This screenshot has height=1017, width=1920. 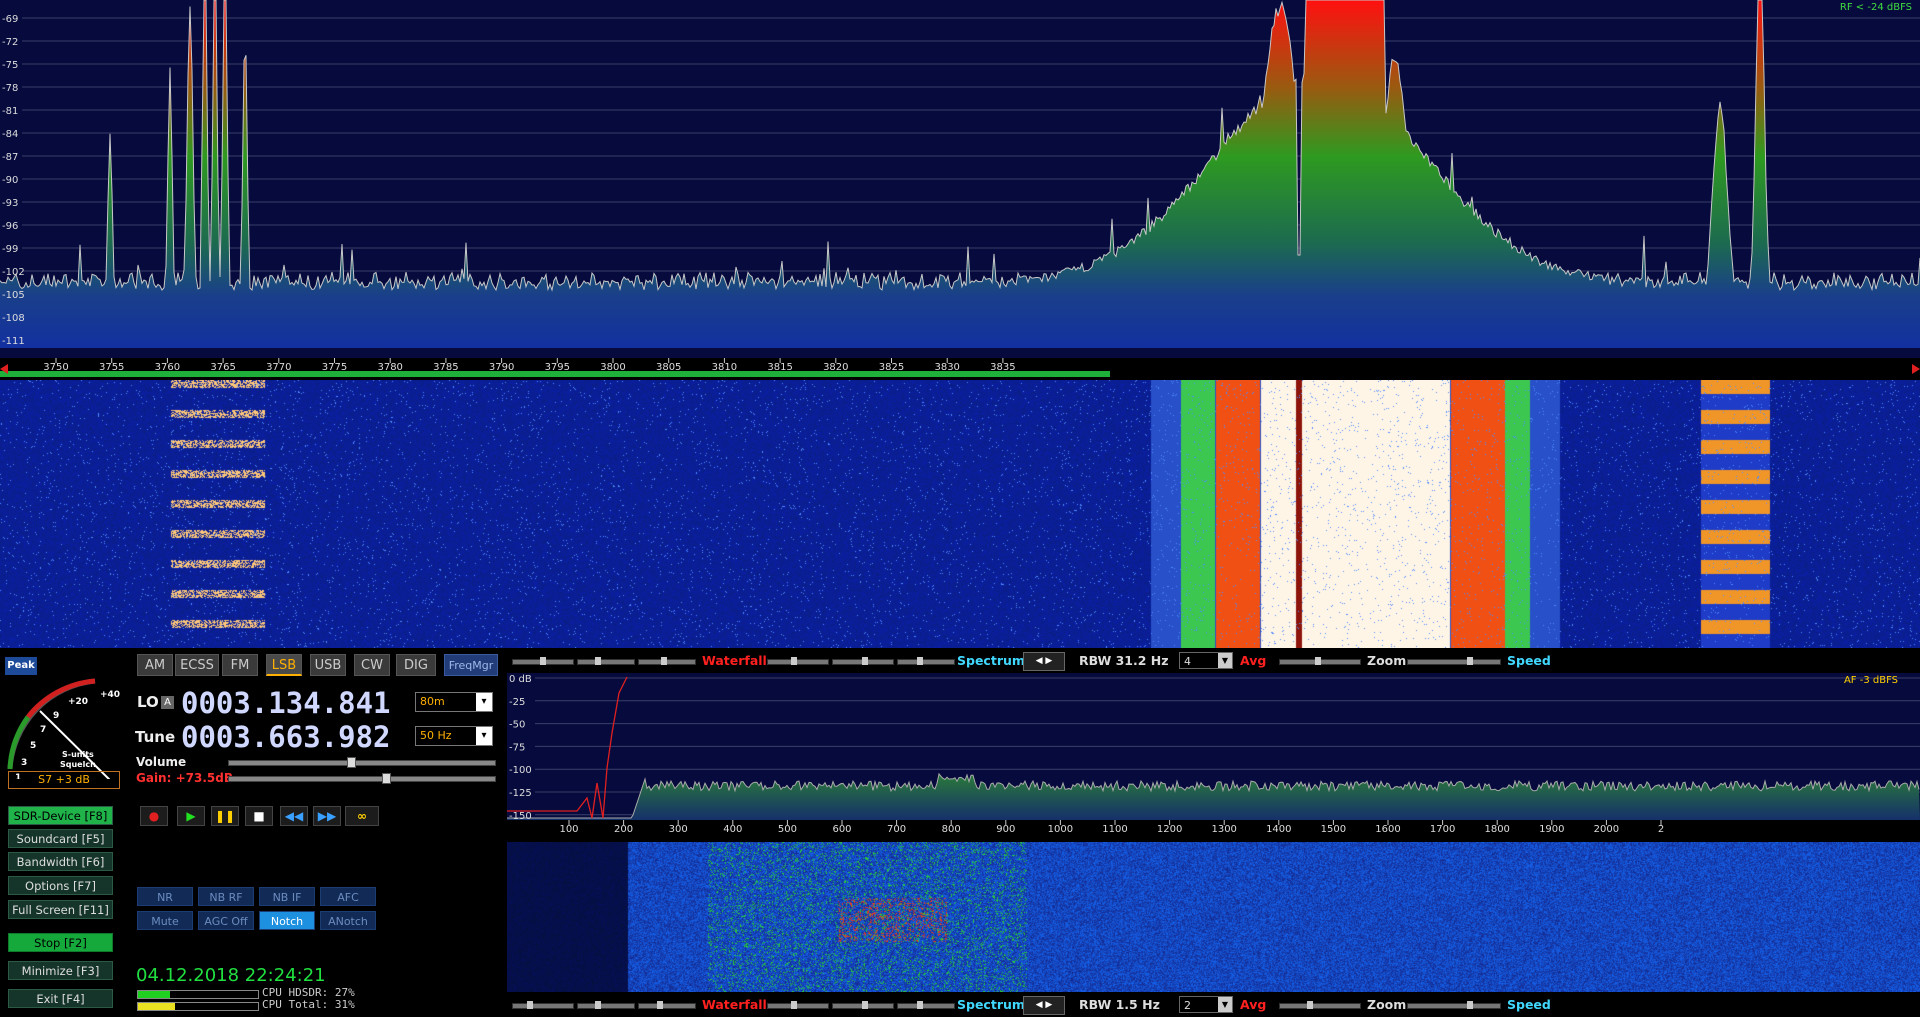 I want to click on rewind-icon: ◀◀, so click(x=294, y=816).